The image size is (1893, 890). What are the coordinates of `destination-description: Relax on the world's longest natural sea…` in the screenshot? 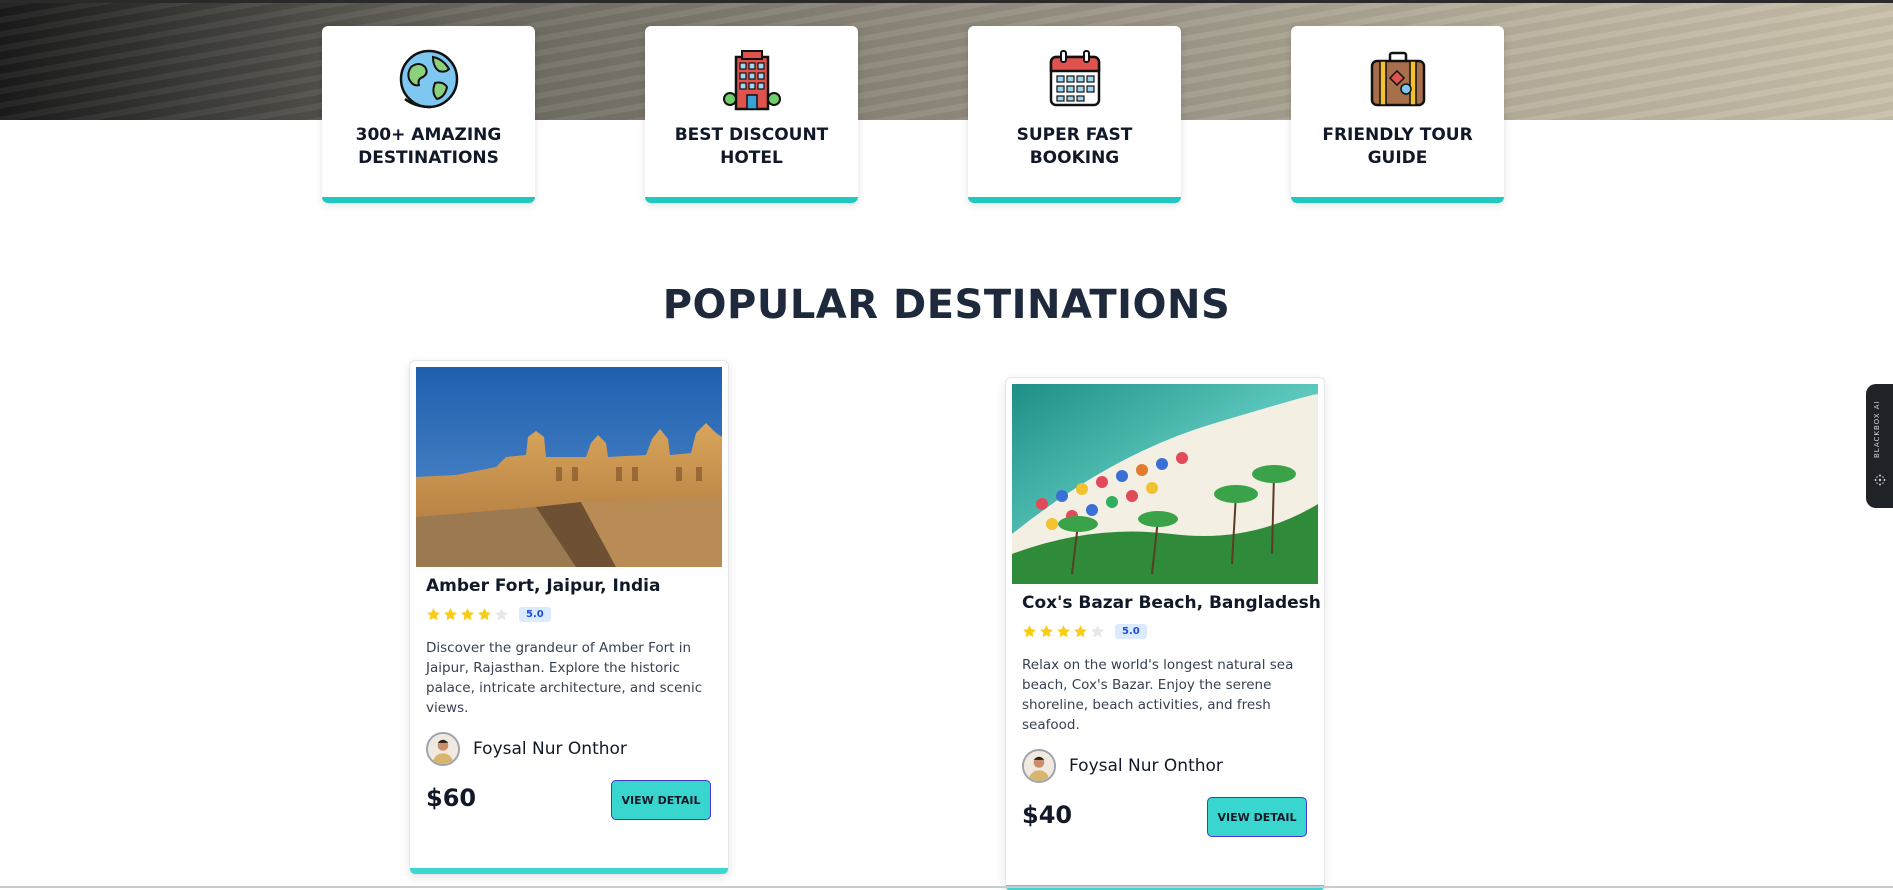 It's located at (1158, 695).